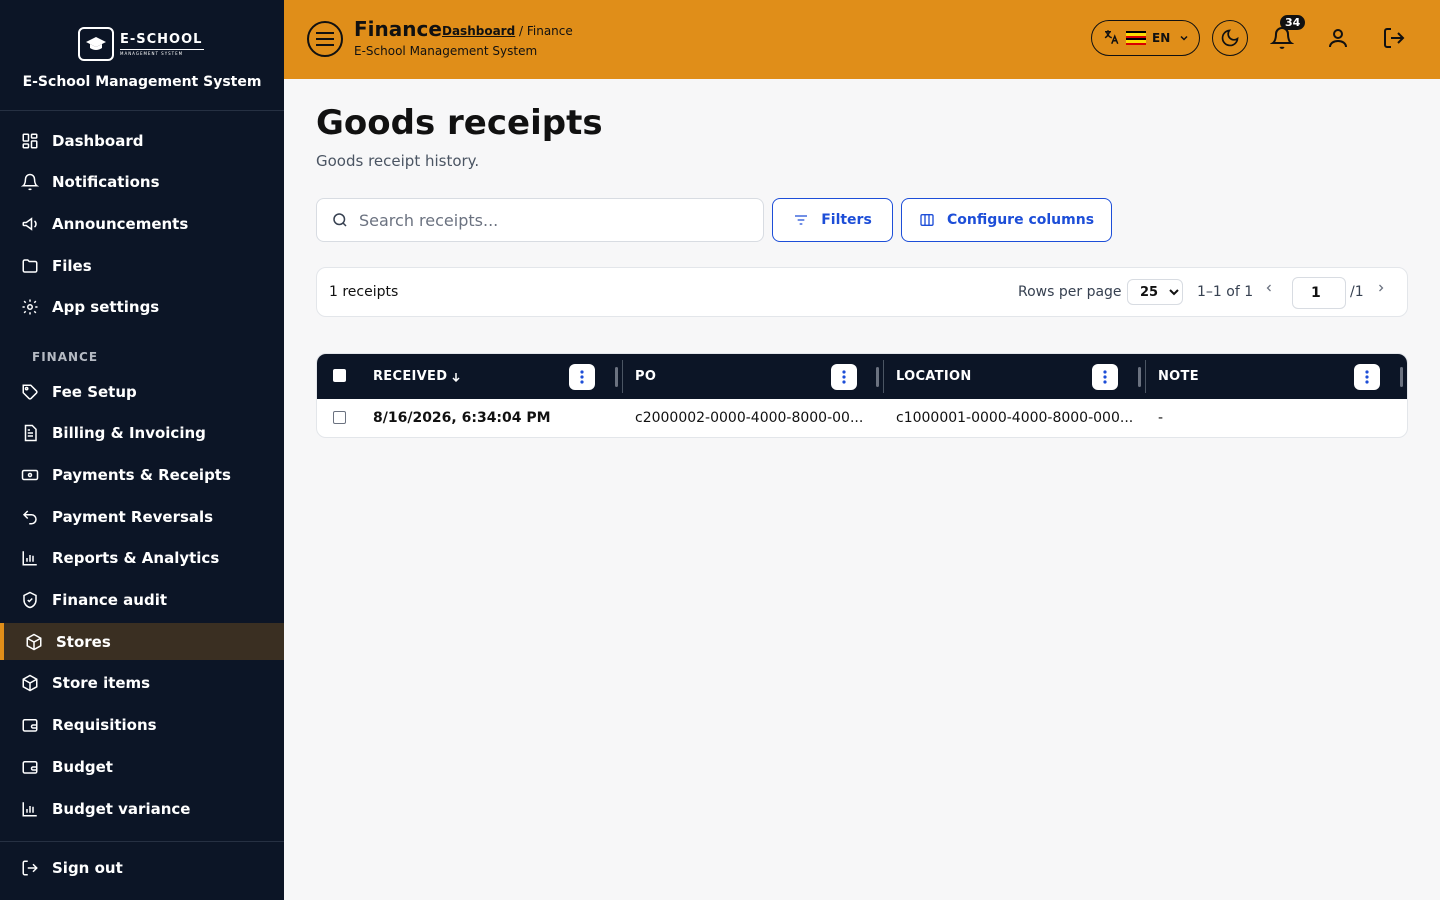 The height and width of the screenshot is (900, 1440). I want to click on sidebar-item-budget: Budget, so click(142, 766).